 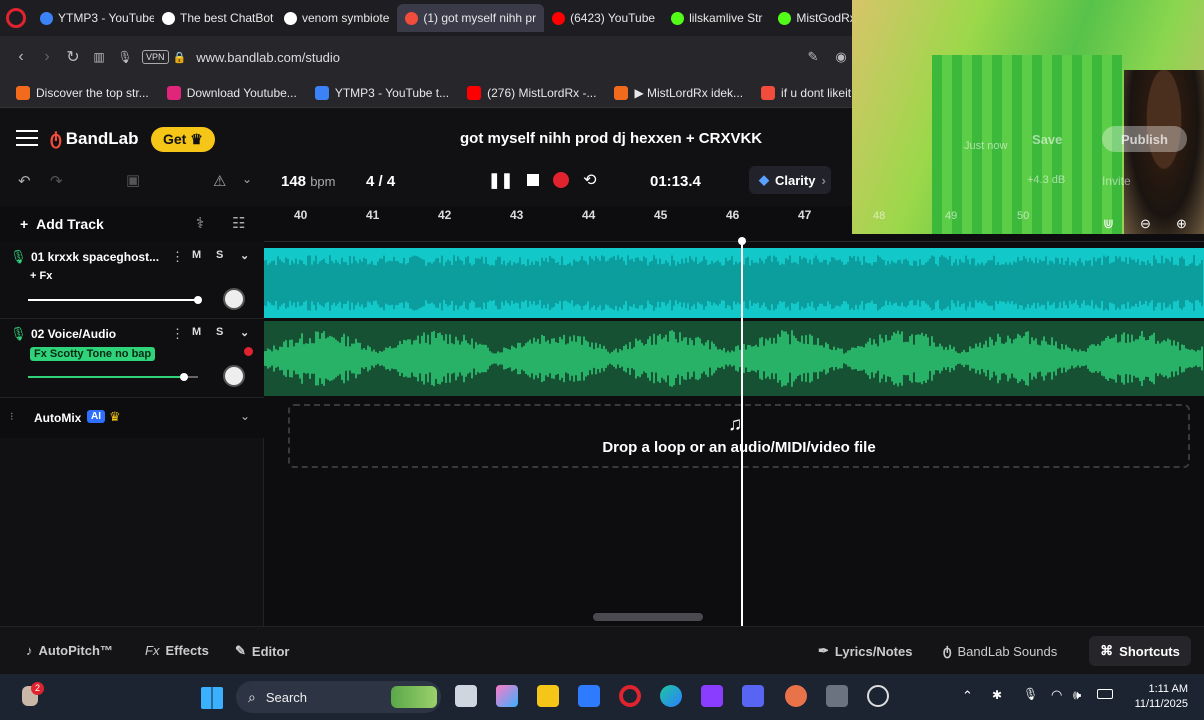 What do you see at coordinates (753, 696) in the screenshot?
I see `discord-icon` at bounding box center [753, 696].